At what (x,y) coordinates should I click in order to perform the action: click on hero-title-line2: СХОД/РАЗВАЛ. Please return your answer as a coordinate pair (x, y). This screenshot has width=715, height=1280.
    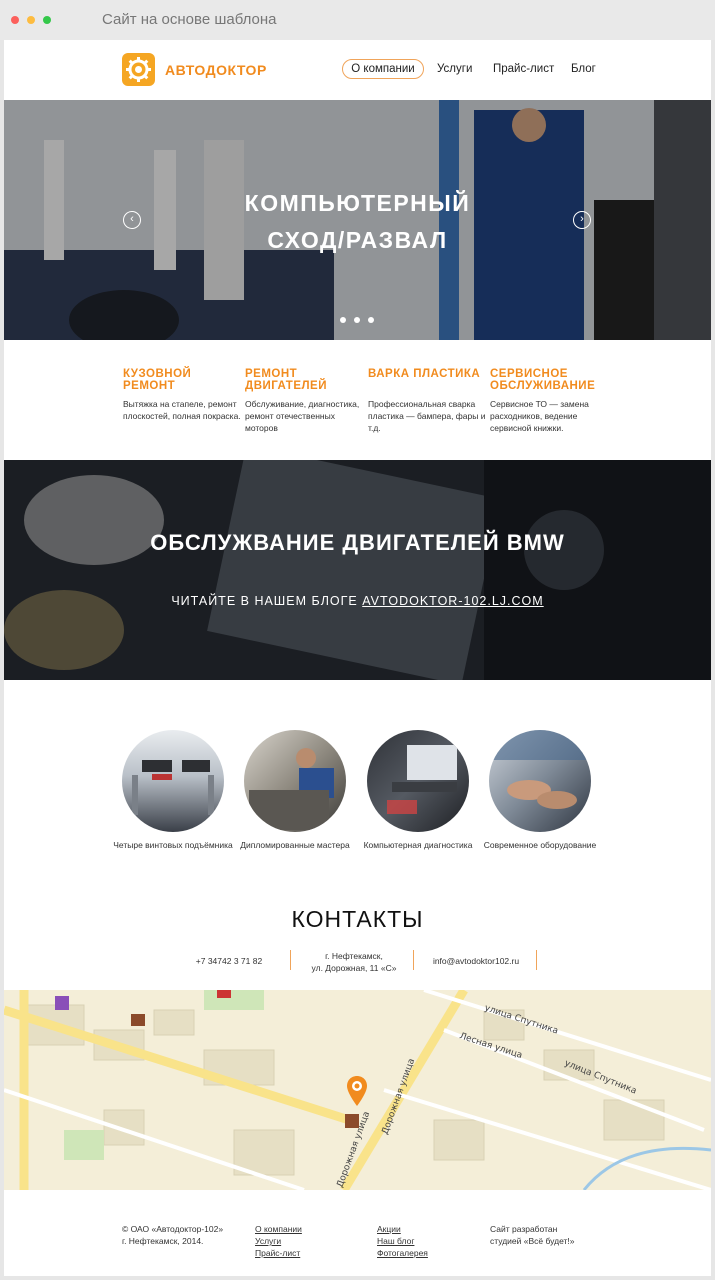
    Looking at the image, I should click on (357, 240).